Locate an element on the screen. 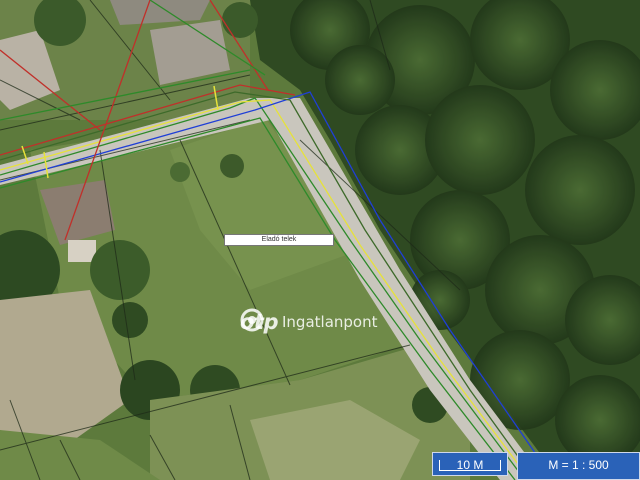 The image size is (640, 480). scale-bar: 10 M is located at coordinates (470, 464).